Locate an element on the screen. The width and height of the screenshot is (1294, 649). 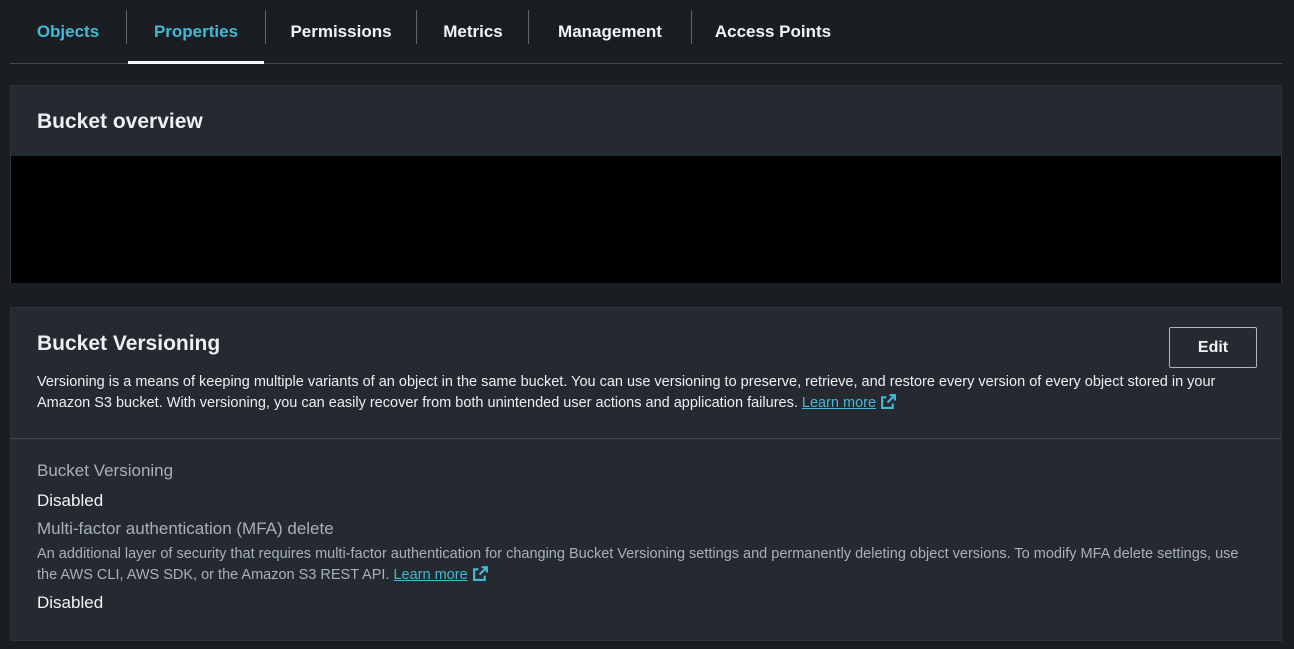
tab-access-points: Access Points is located at coordinates (773, 31).